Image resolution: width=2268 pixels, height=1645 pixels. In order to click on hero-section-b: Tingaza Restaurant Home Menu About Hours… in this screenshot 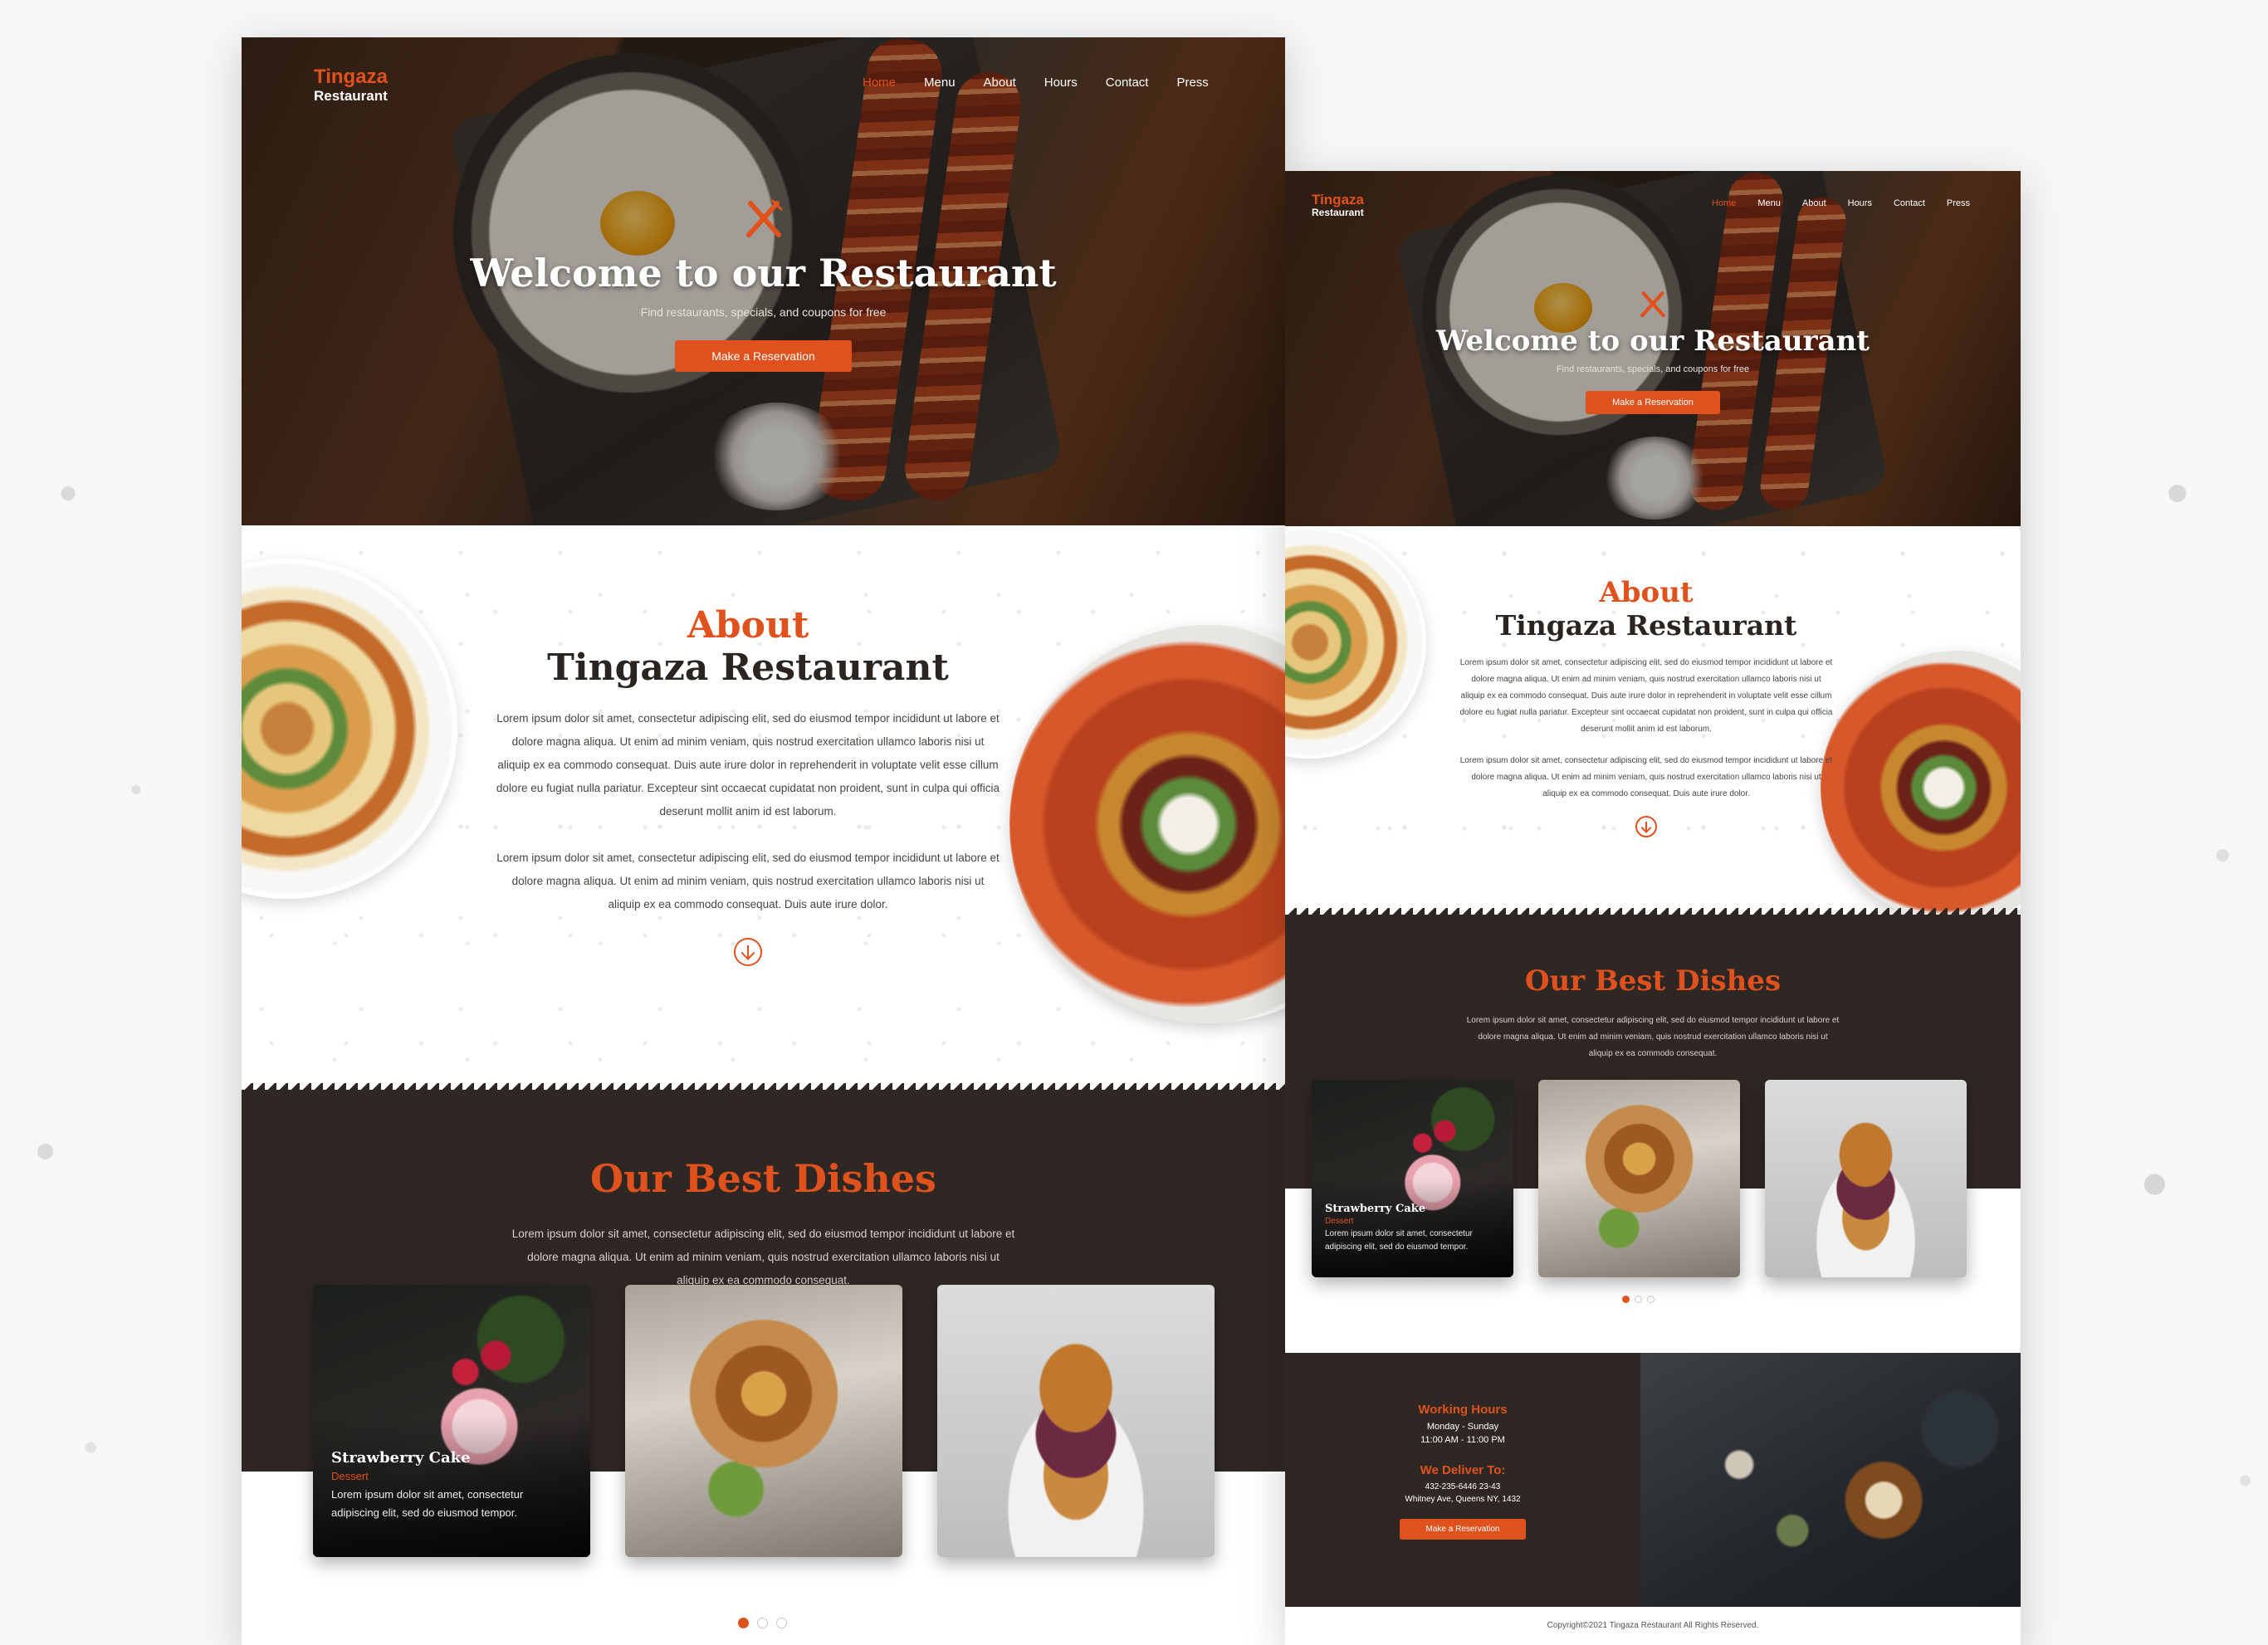, I will do `click(1653, 349)`.